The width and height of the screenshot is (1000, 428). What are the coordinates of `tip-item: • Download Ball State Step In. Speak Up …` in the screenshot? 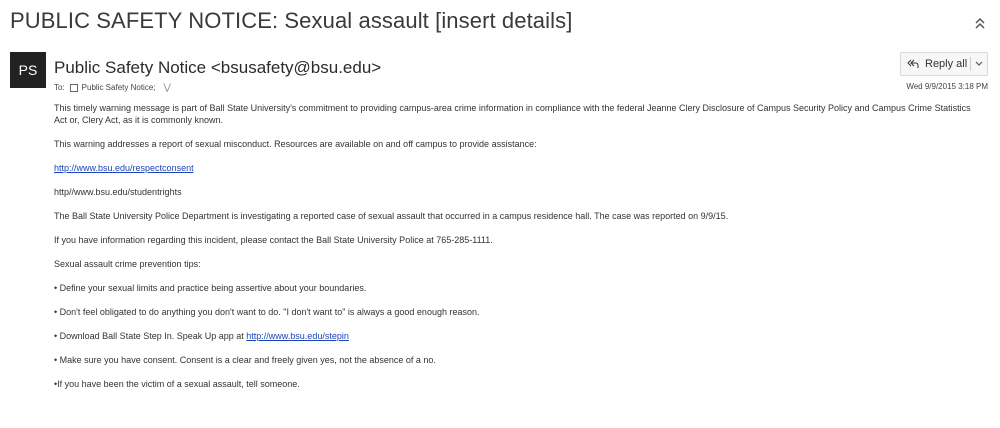 It's located at (519, 336).